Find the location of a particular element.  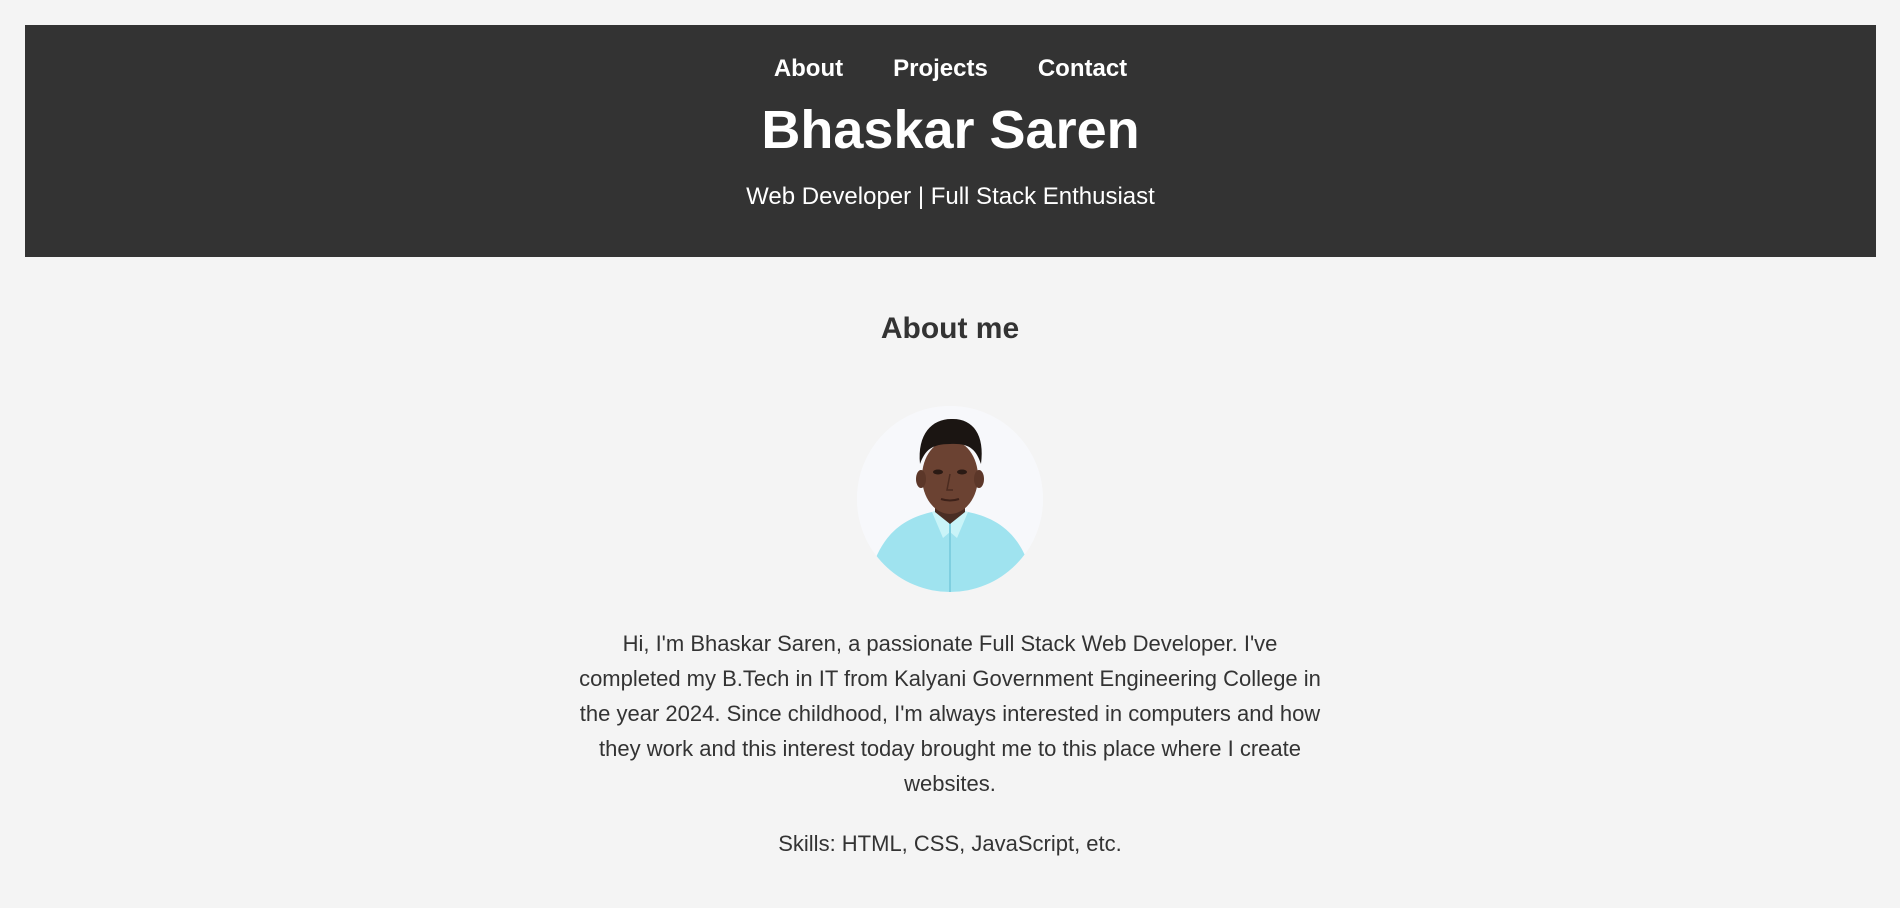

main-nav: About Projects Contact is located at coordinates (950, 69).